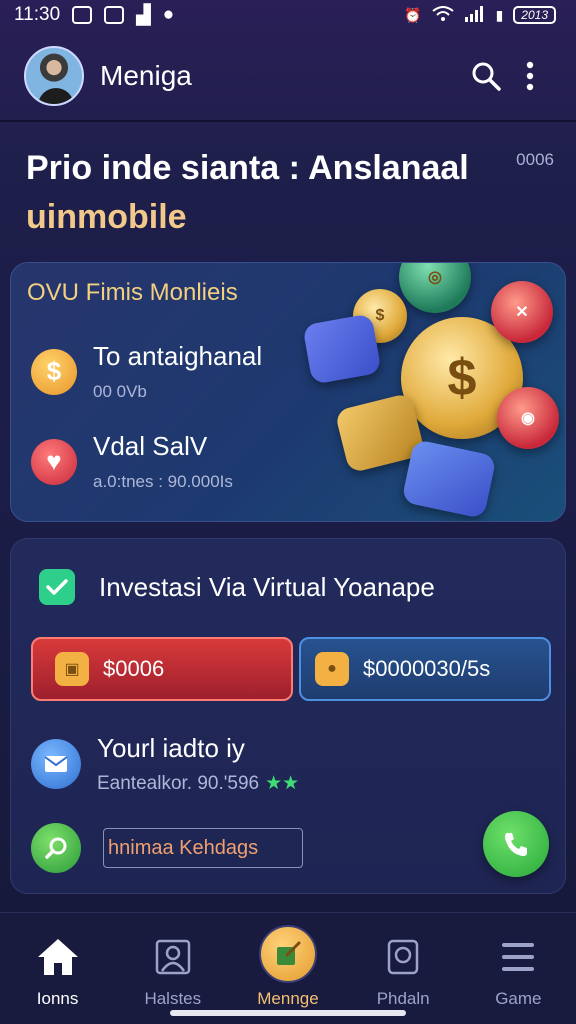 The height and width of the screenshot is (1024, 576). What do you see at coordinates (57, 587) in the screenshot?
I see `check-icon` at bounding box center [57, 587].